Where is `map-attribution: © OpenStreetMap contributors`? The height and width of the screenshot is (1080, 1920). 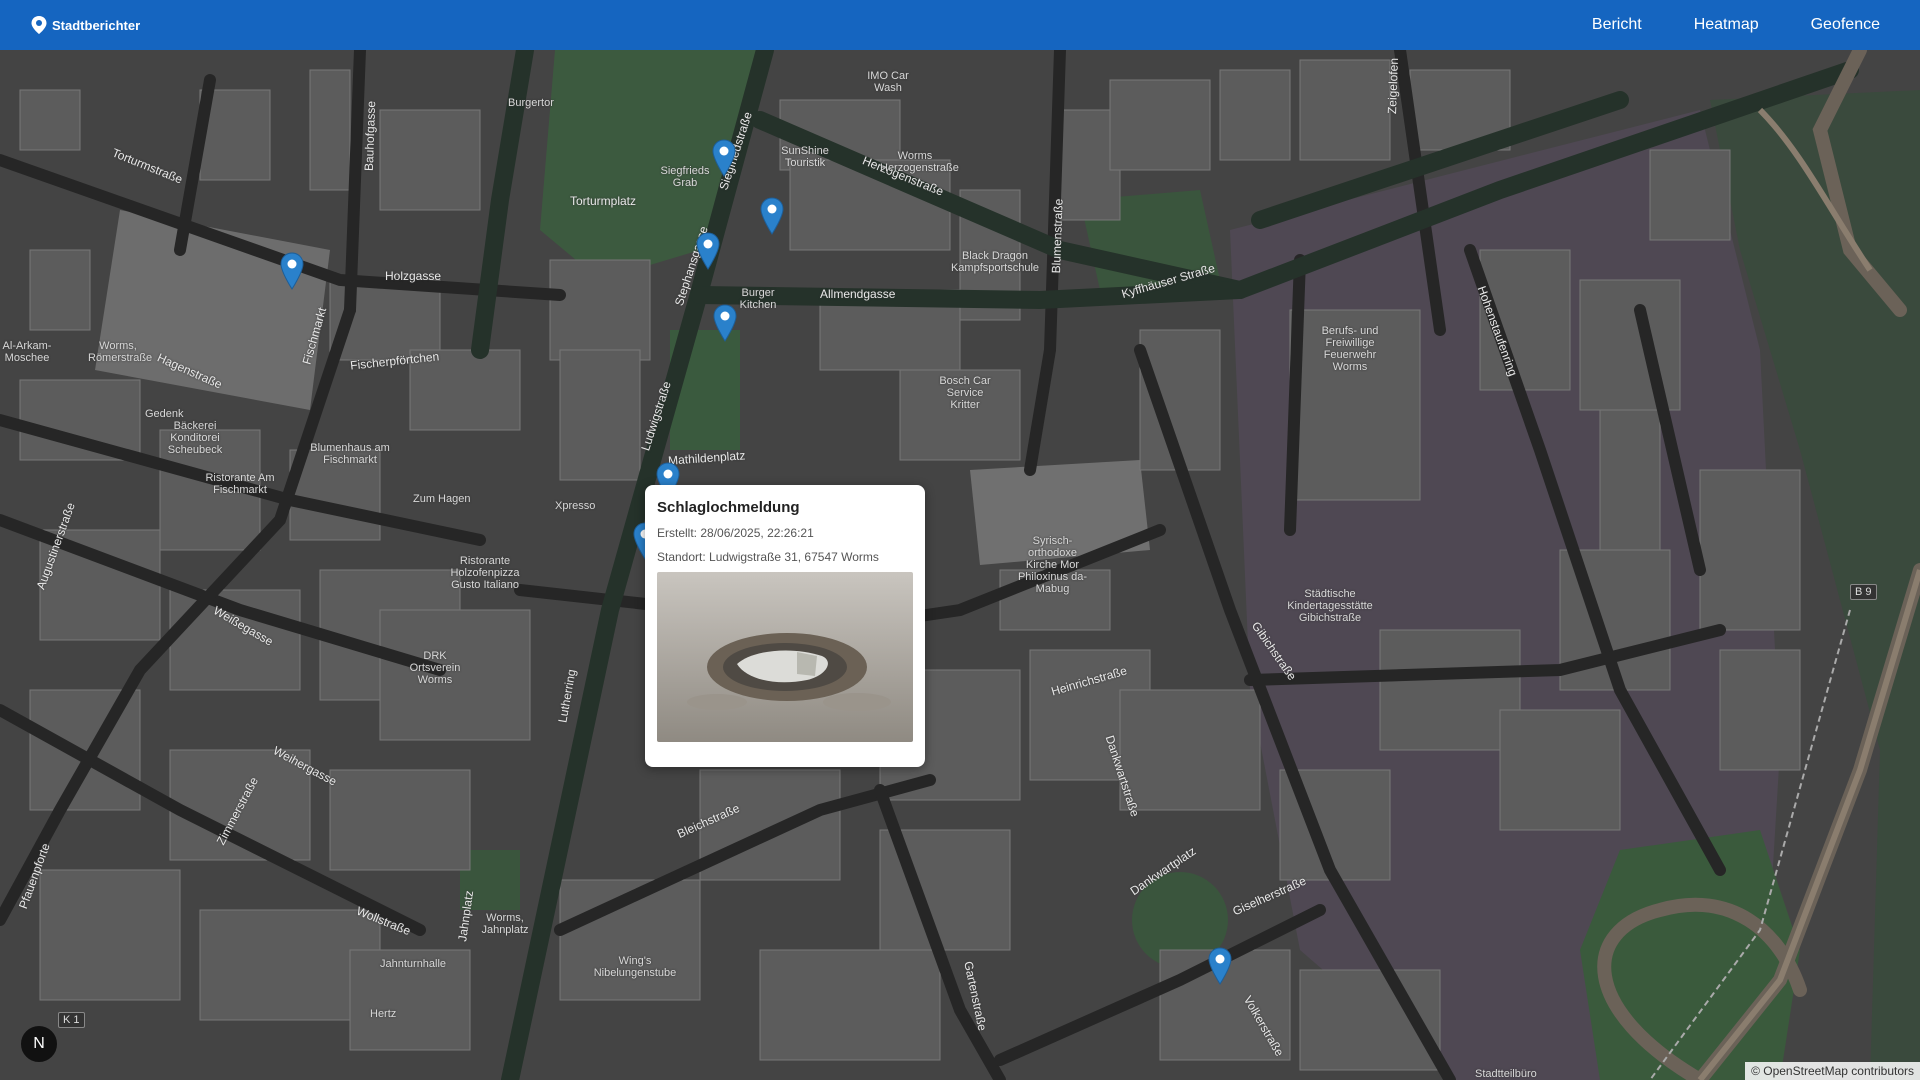 map-attribution: © OpenStreetMap contributors is located at coordinates (1832, 1071).